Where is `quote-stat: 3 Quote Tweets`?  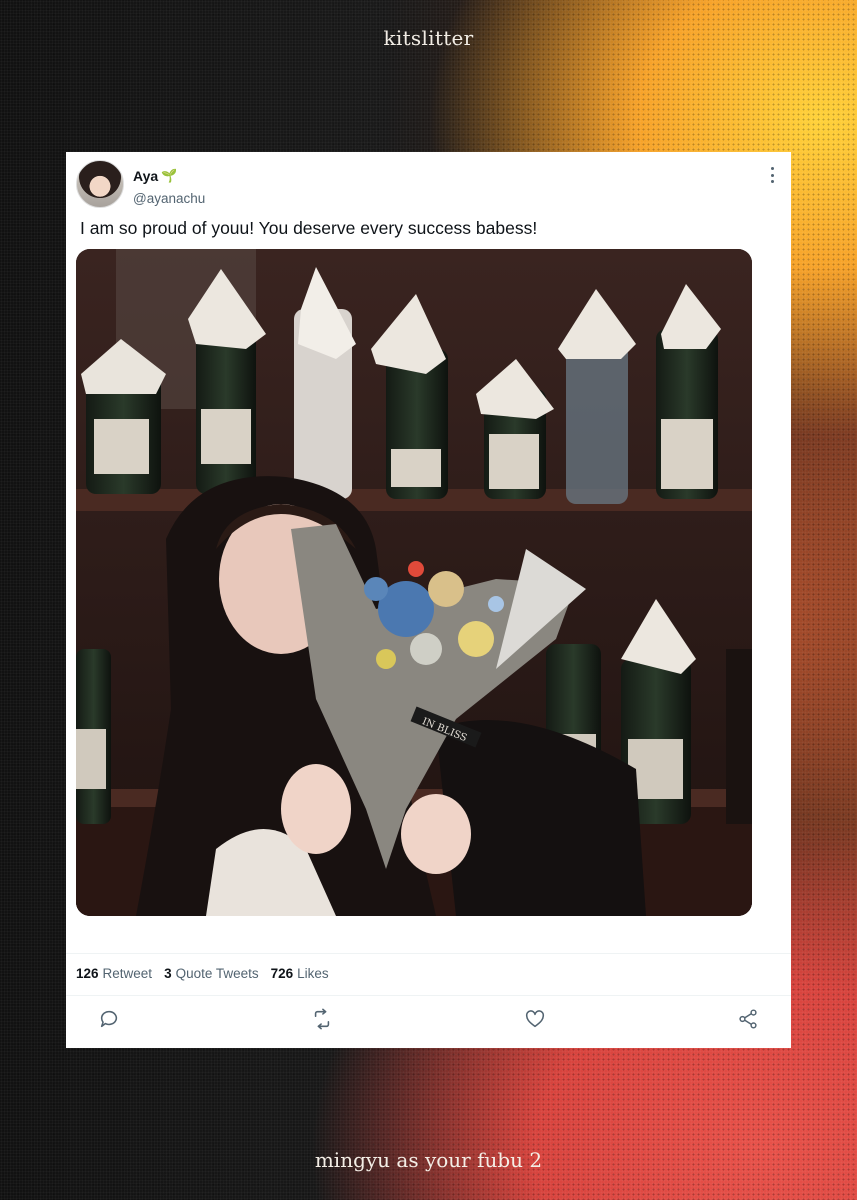
quote-stat: 3 Quote Tweets is located at coordinates (211, 973).